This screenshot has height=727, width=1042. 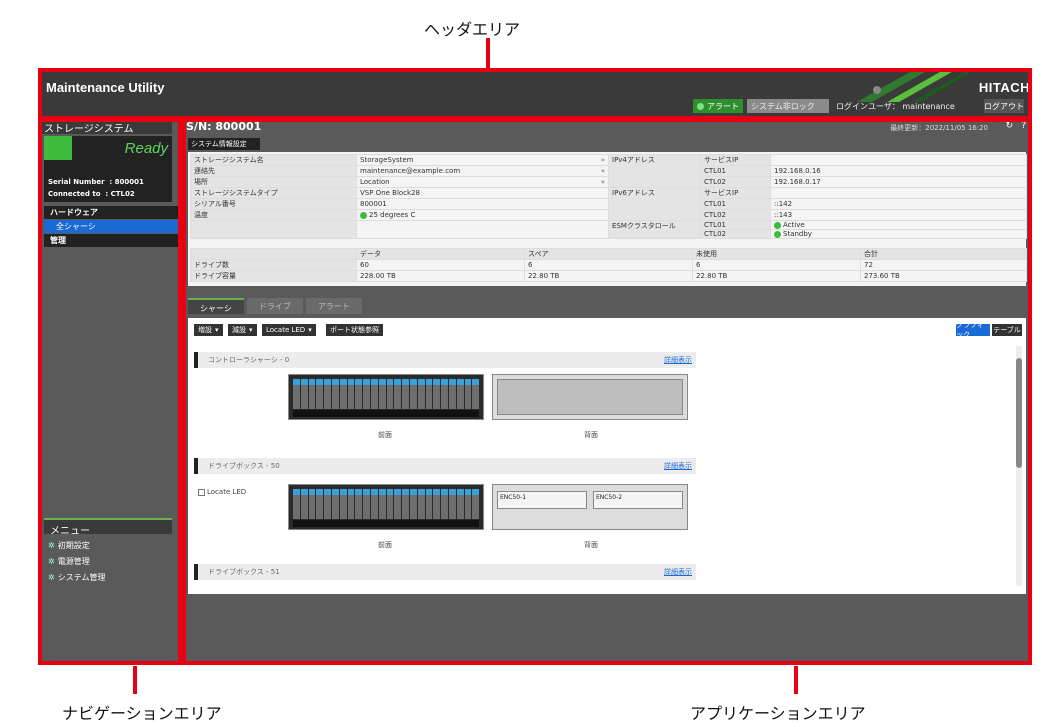 What do you see at coordinates (135, 680) in the screenshot?
I see `nav-callout-line` at bounding box center [135, 680].